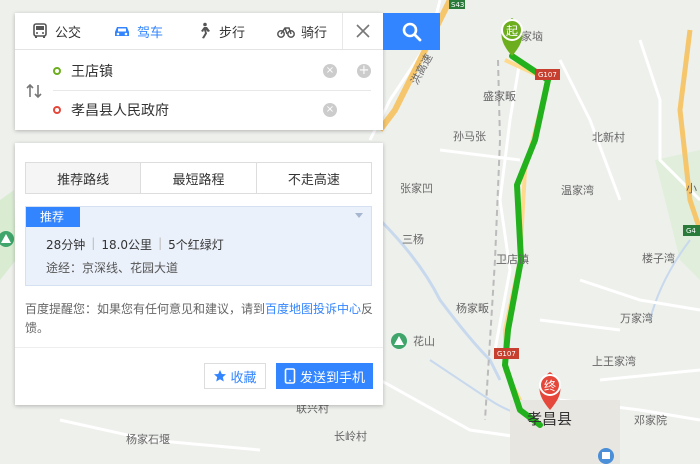 The image size is (700, 464). I want to click on favorite-button: 收藏, so click(235, 376).